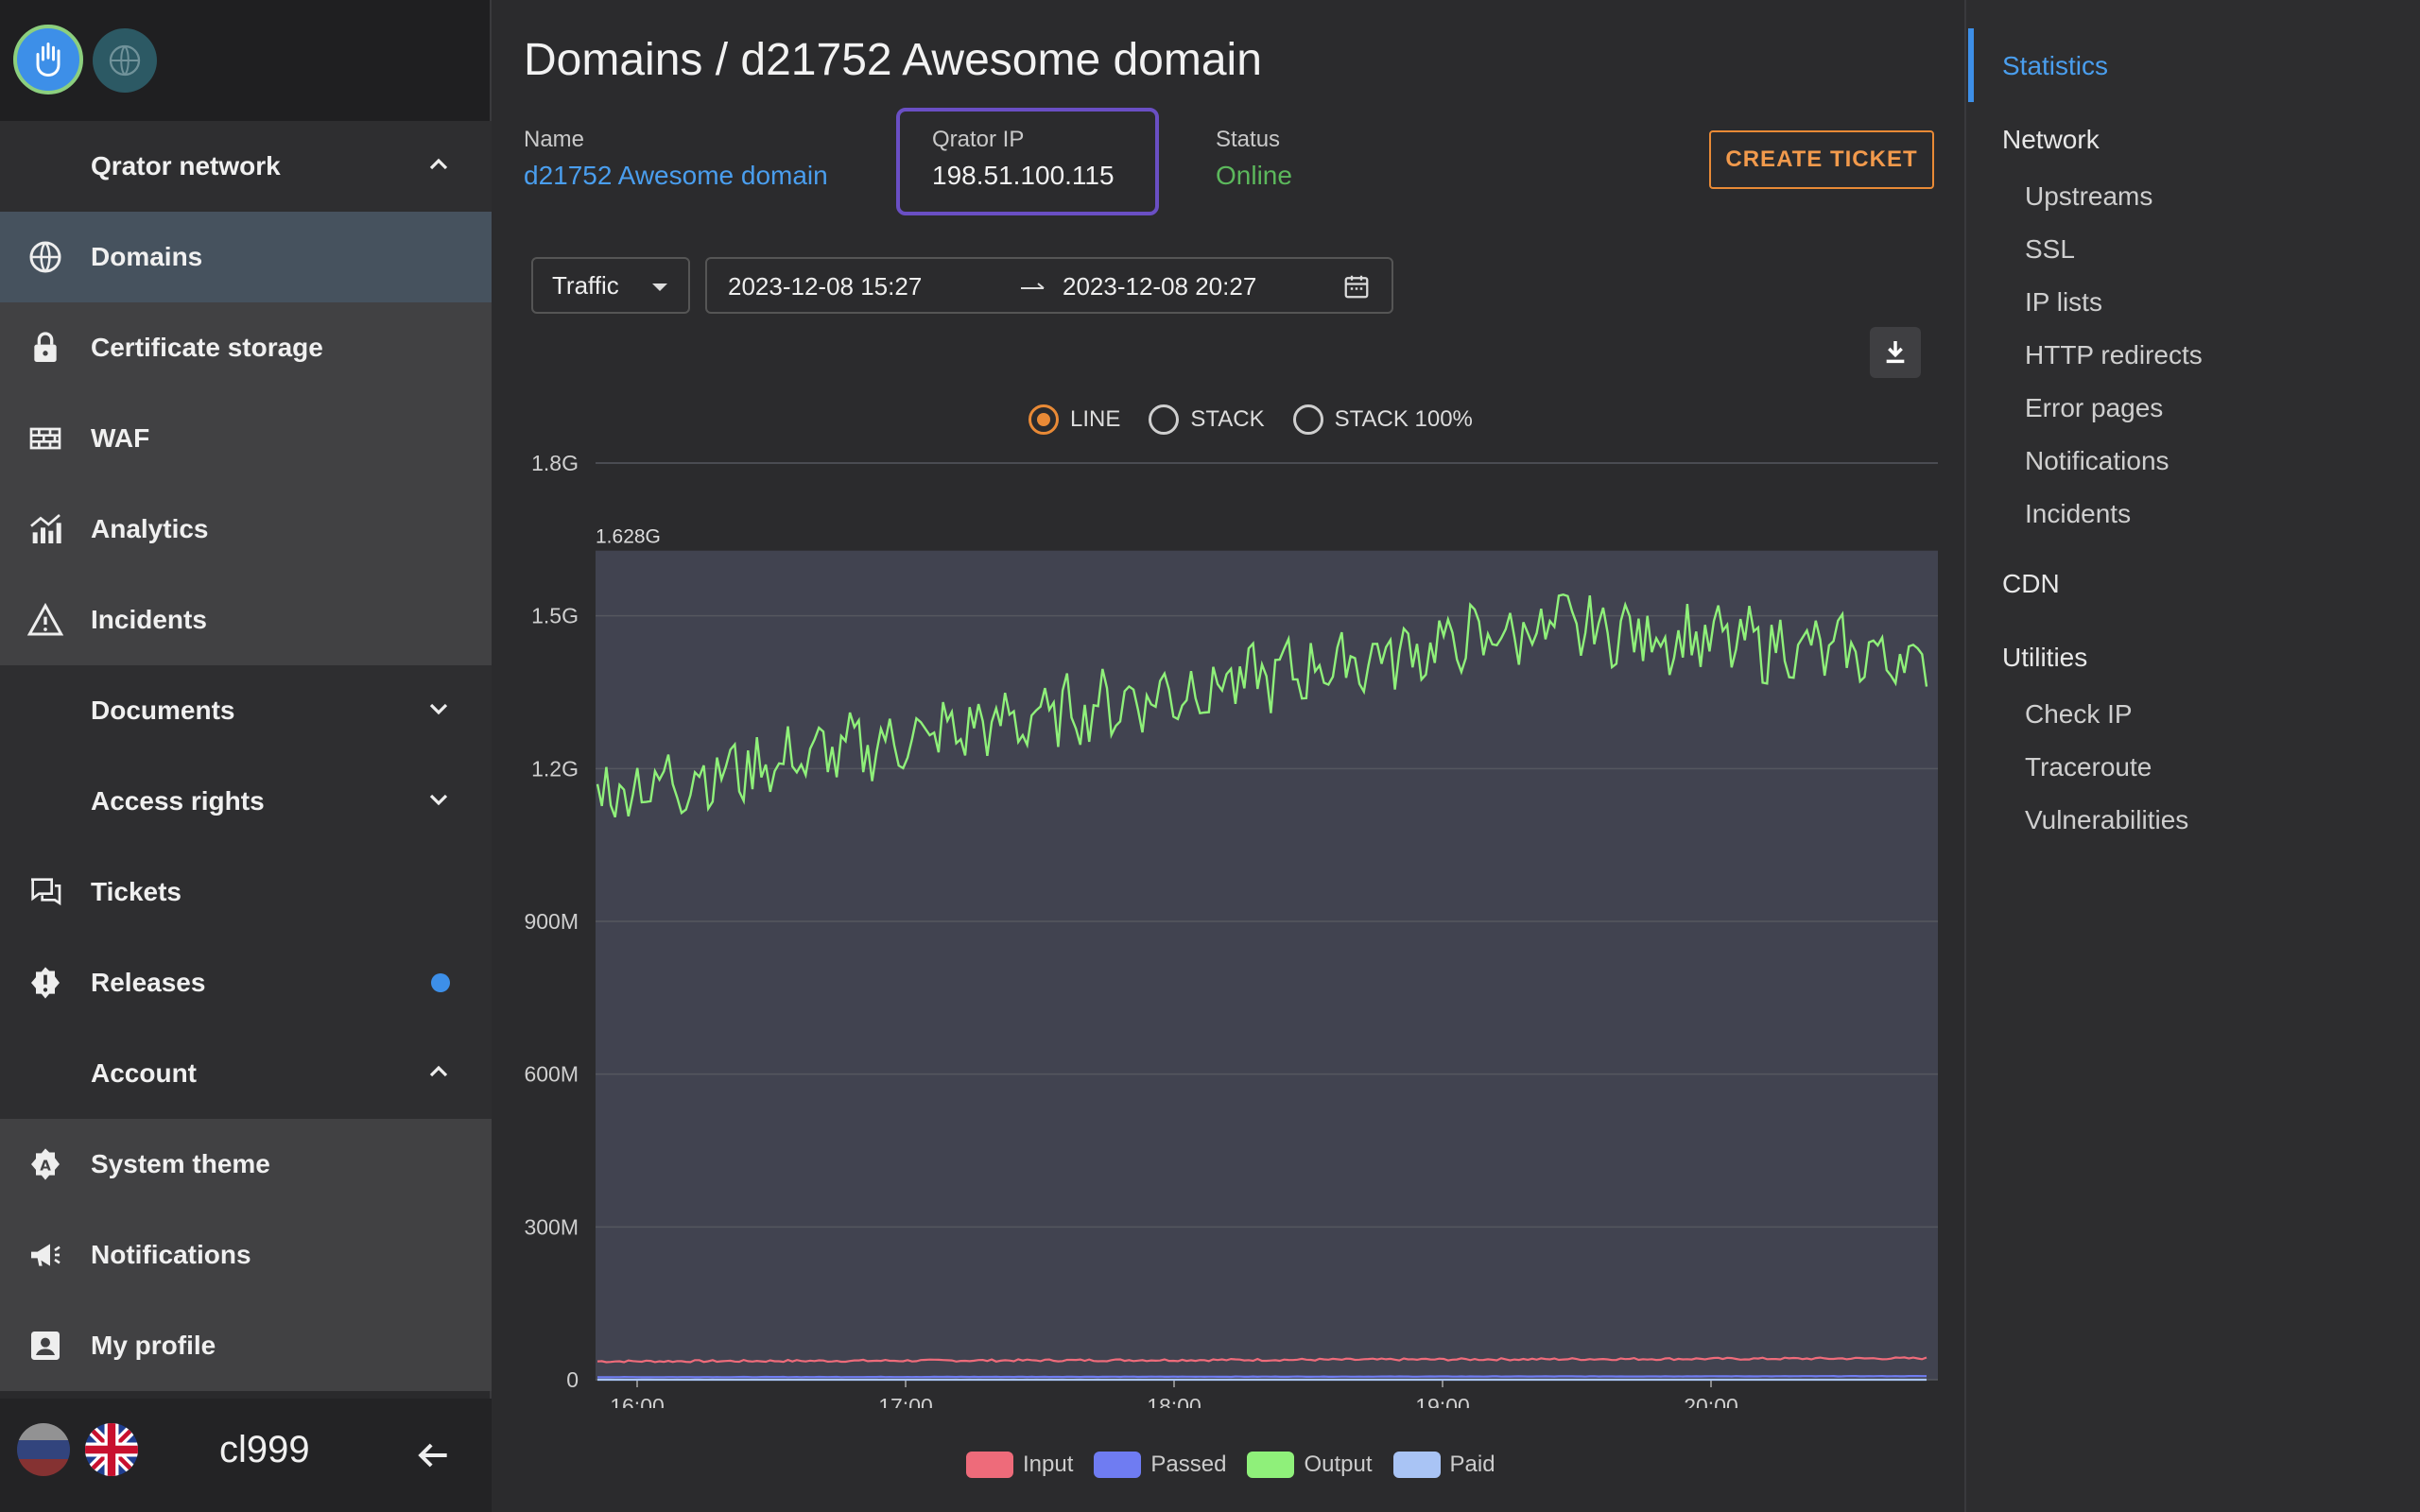 Image resolution: width=2420 pixels, height=1512 pixels. What do you see at coordinates (246, 892) in the screenshot?
I see `menu-item-tickets: Tickets` at bounding box center [246, 892].